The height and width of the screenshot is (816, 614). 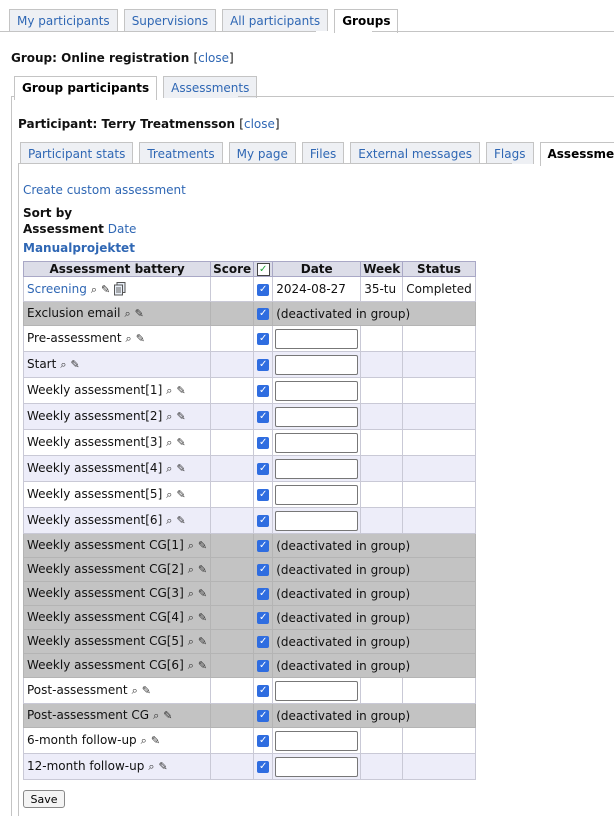 I want to click on group-close-link: close, so click(x=213, y=58).